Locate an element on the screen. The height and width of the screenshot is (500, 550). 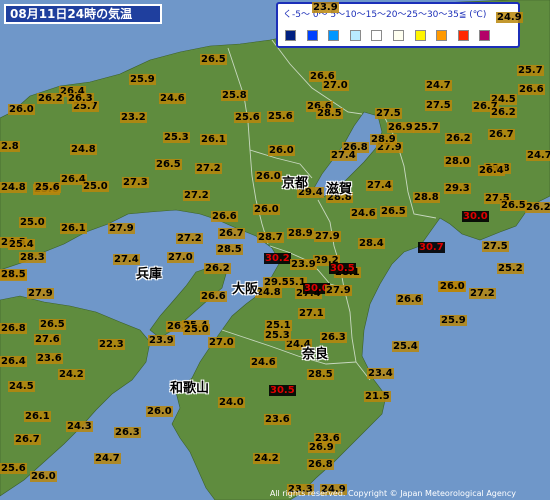
temperature-label: 24.0 is located at coordinates (231, 402).